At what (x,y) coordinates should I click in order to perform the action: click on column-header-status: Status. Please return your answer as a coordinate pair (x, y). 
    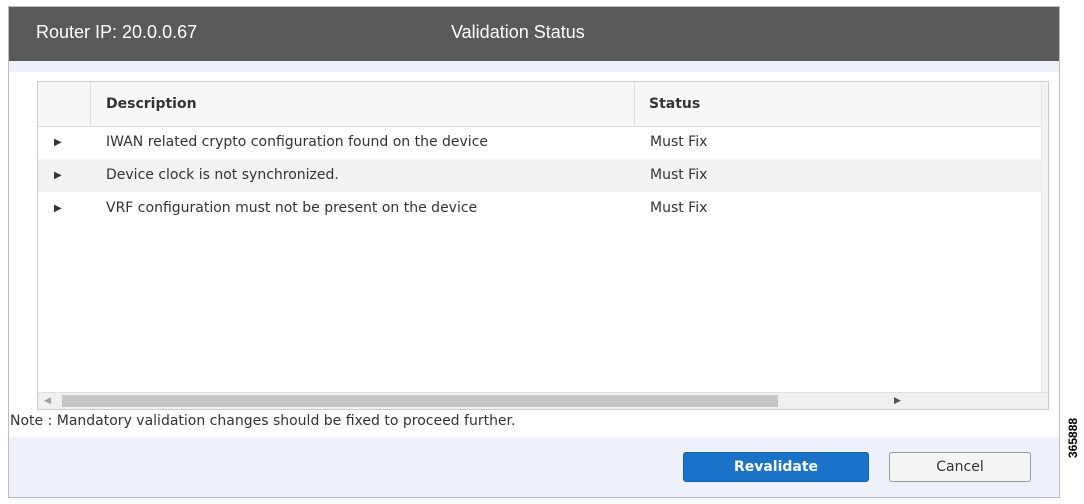
    Looking at the image, I should click on (841, 104).